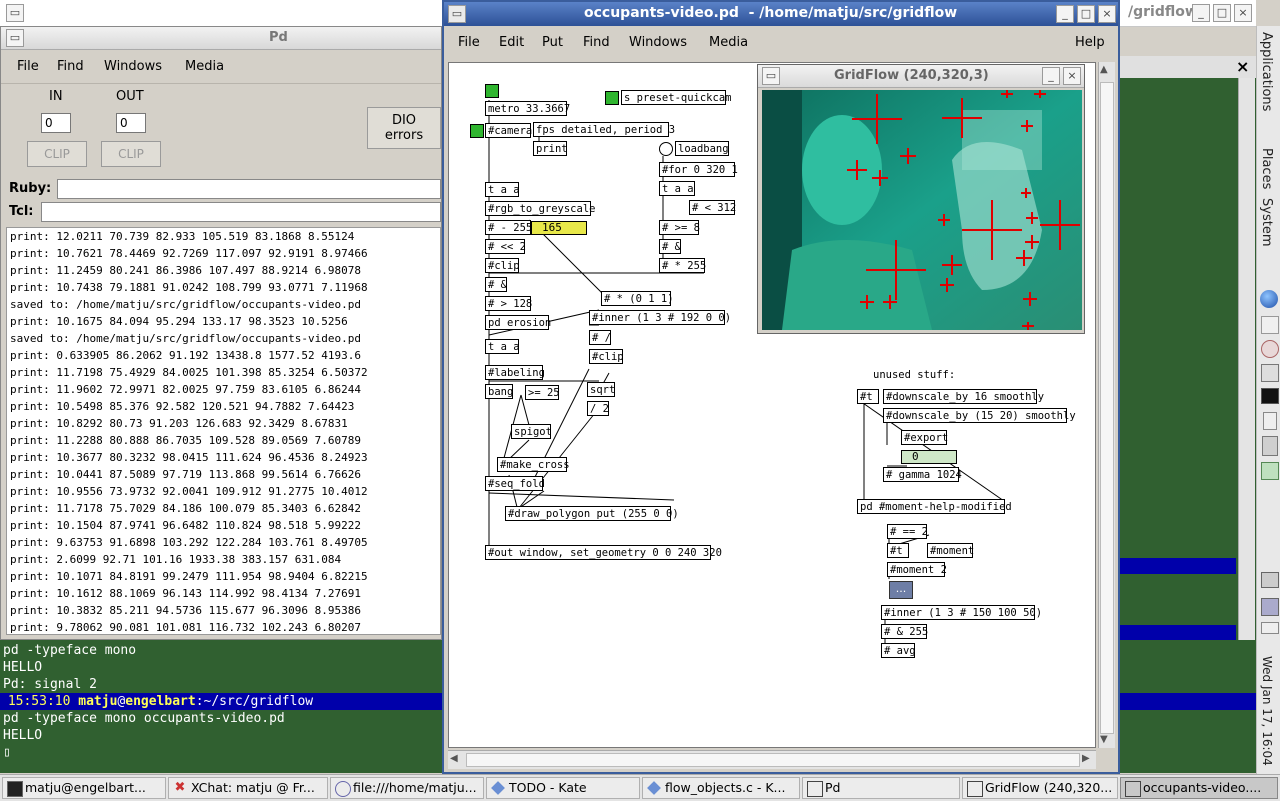 This screenshot has height=801, width=1280. Describe the element at coordinates (204, 66) in the screenshot. I see `menu-media: Media` at that location.